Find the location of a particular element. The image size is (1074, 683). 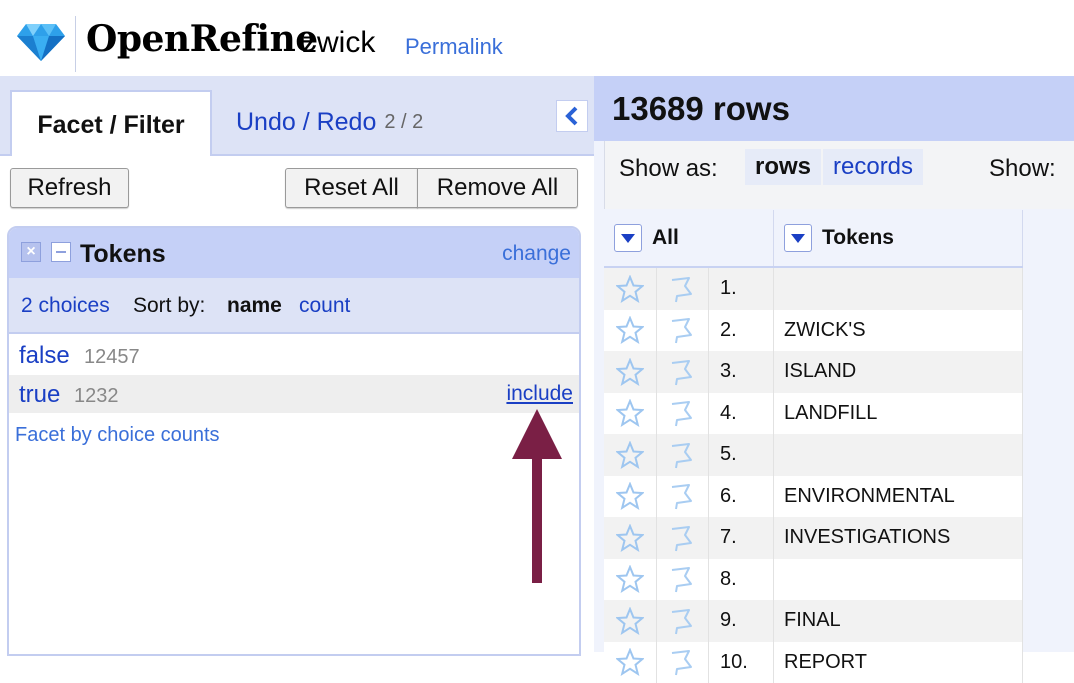

table-row: 8. is located at coordinates (813, 580).